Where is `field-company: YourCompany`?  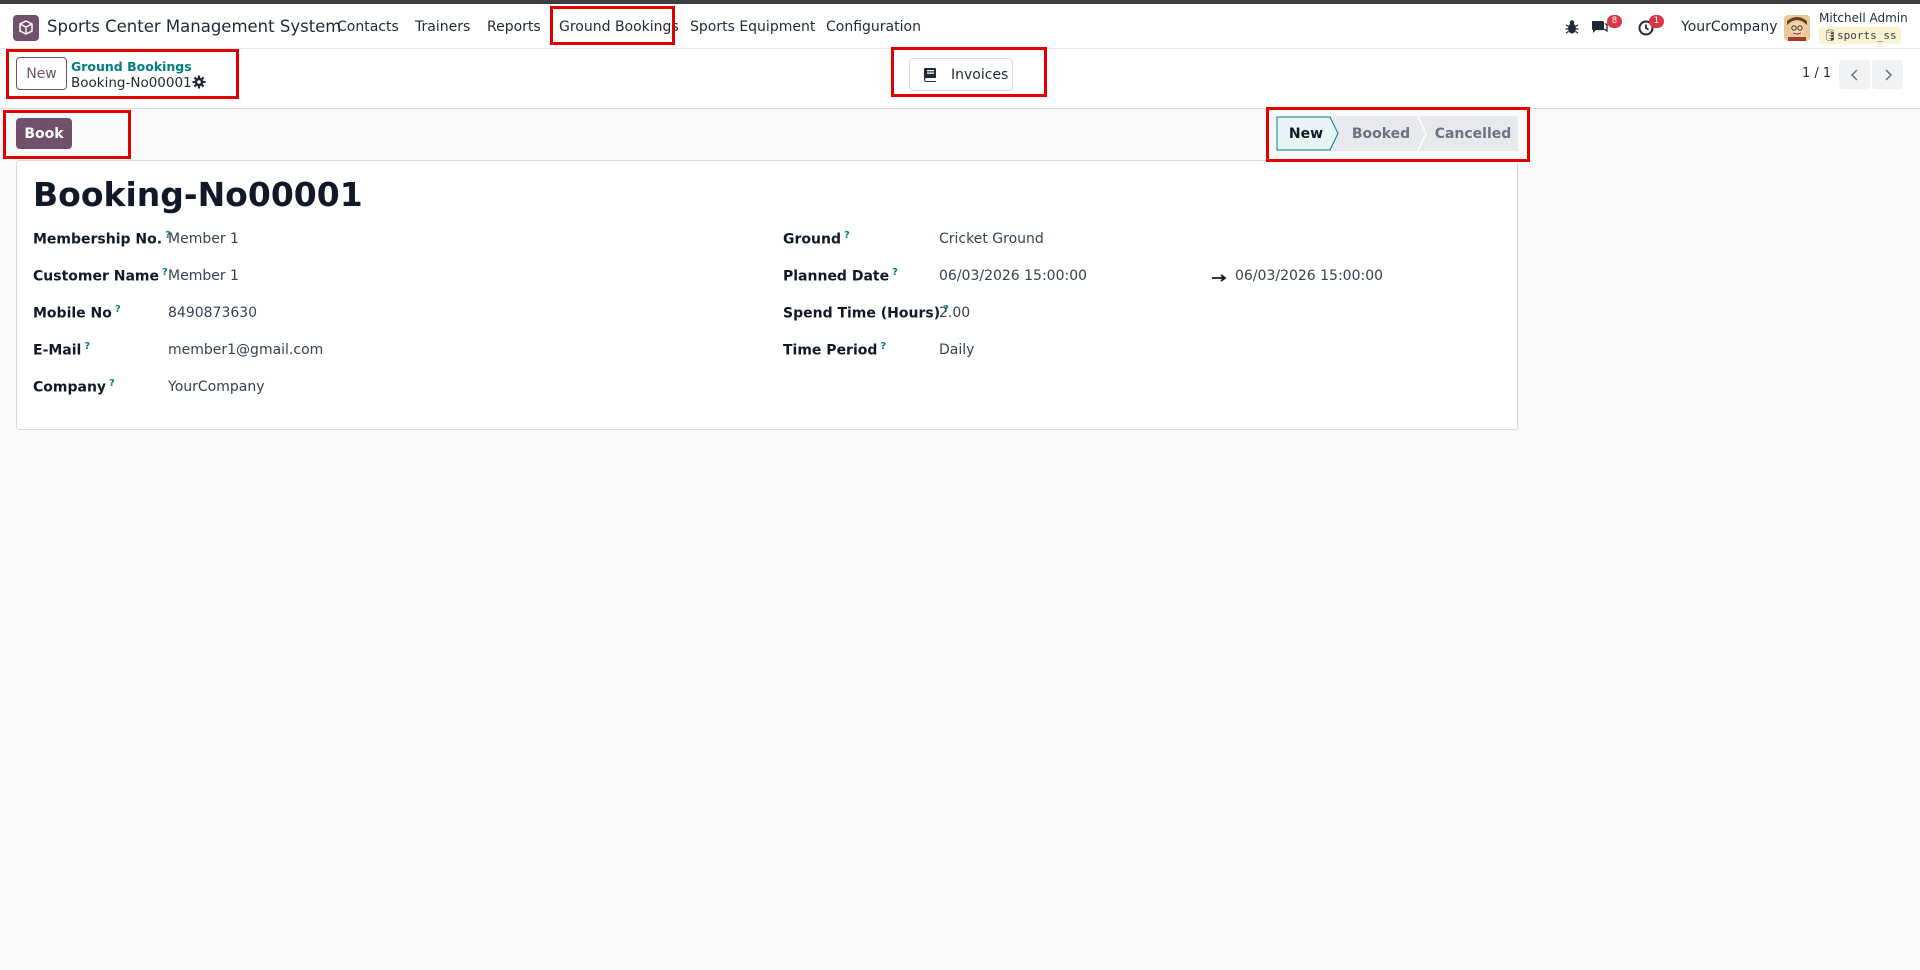
field-company: YourCompany is located at coordinates (216, 387).